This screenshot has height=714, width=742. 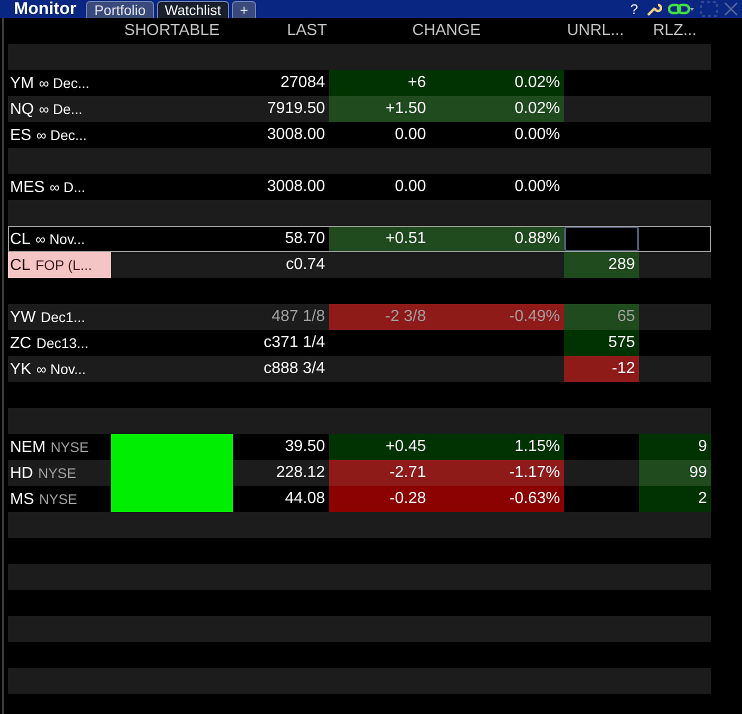 What do you see at coordinates (386, 499) in the screenshot?
I see `change-value: -0.28` at bounding box center [386, 499].